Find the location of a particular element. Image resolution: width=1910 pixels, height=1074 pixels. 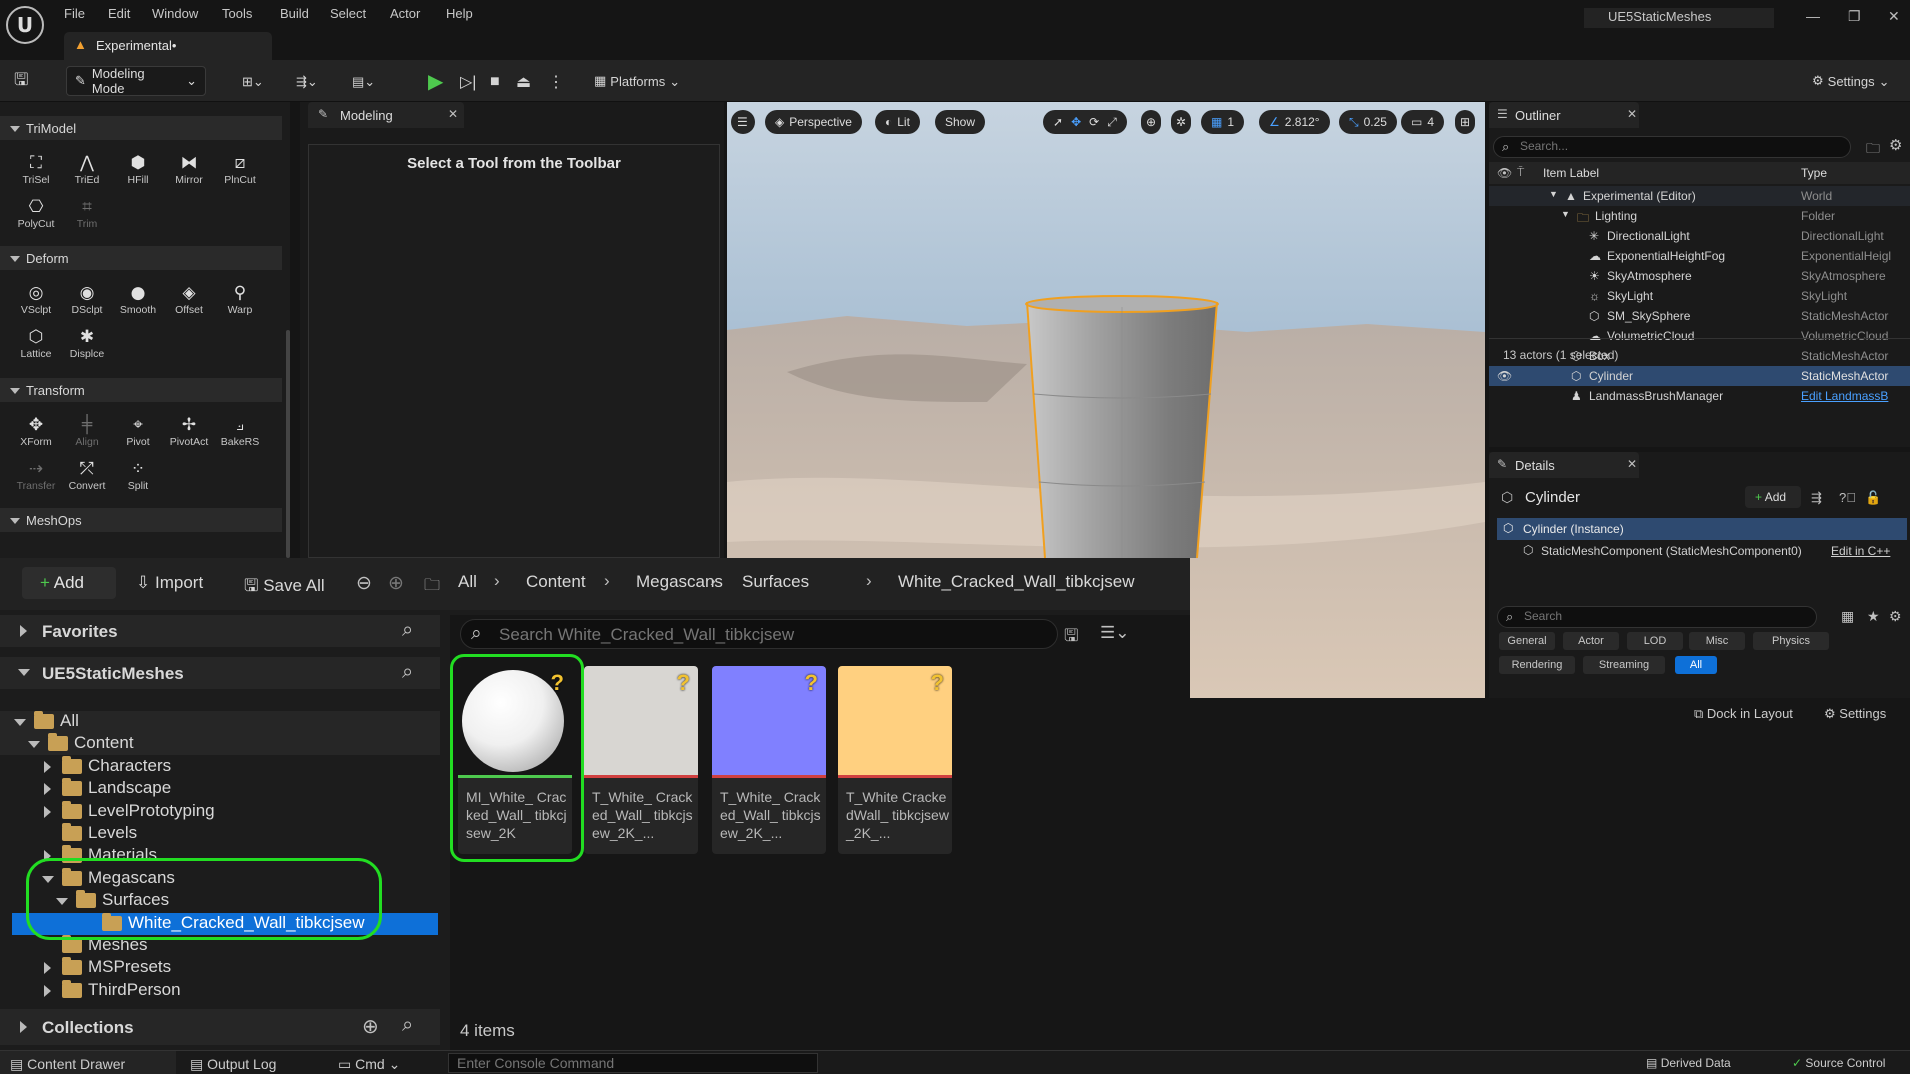

rotate-icon: ⟳ is located at coordinates (1094, 122).